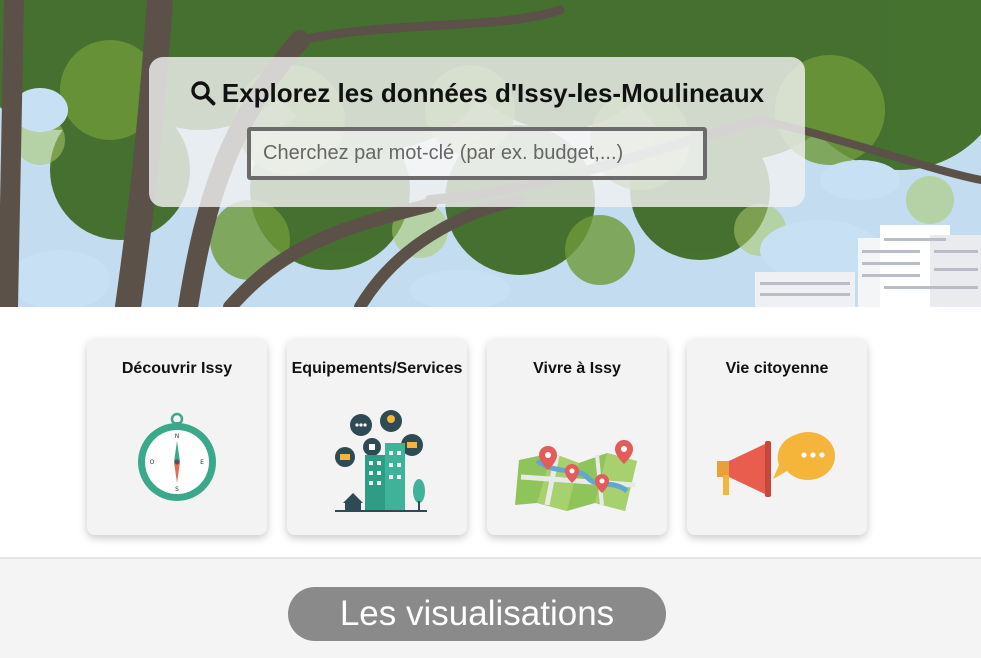 This screenshot has width=981, height=658. What do you see at coordinates (577, 368) in the screenshot?
I see `category-label: Vivre à Issy` at bounding box center [577, 368].